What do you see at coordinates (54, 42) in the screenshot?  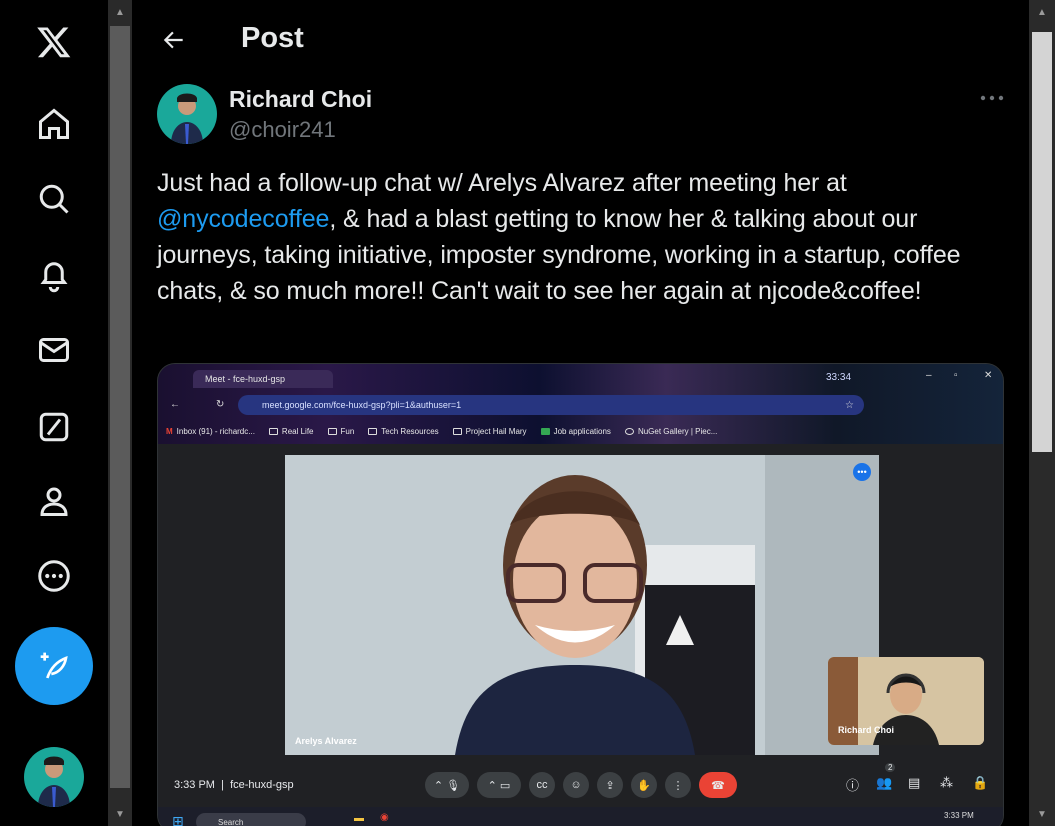 I see `x-logo-icon` at bounding box center [54, 42].